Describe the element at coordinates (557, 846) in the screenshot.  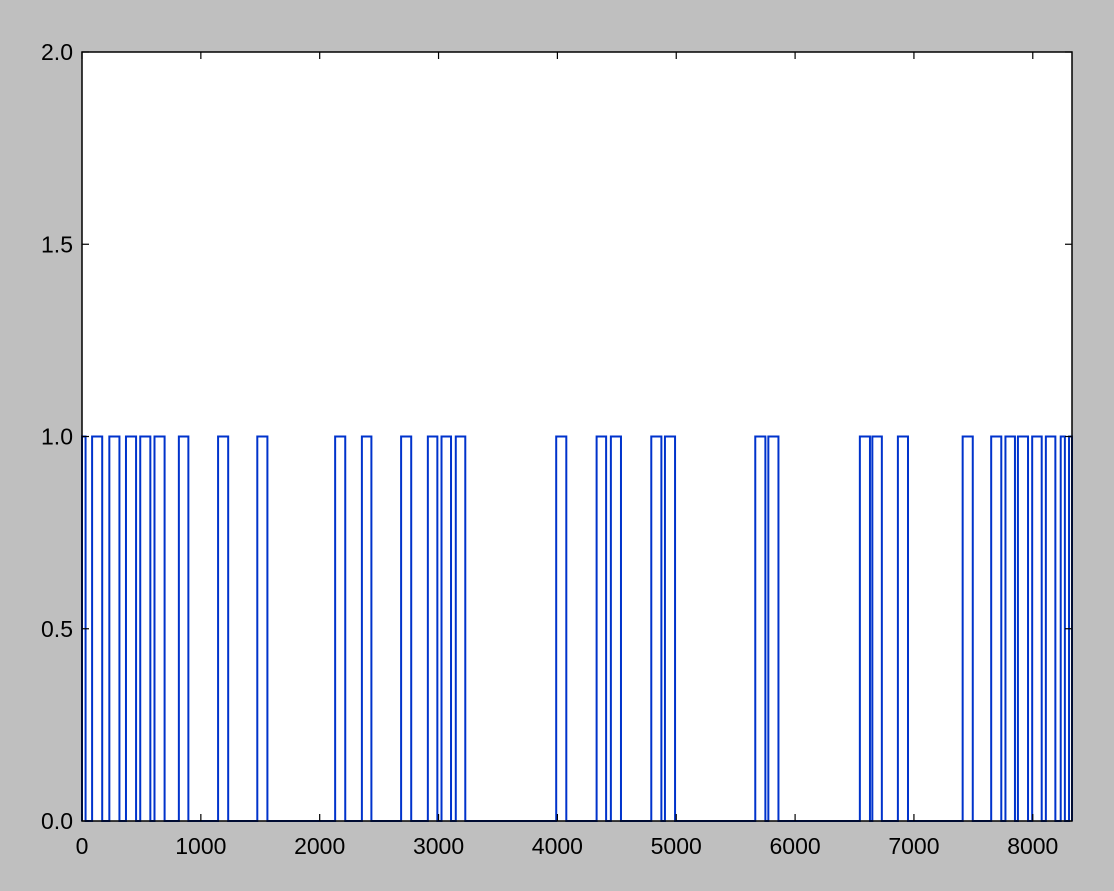
I see `x-tick-label: 4000` at that location.